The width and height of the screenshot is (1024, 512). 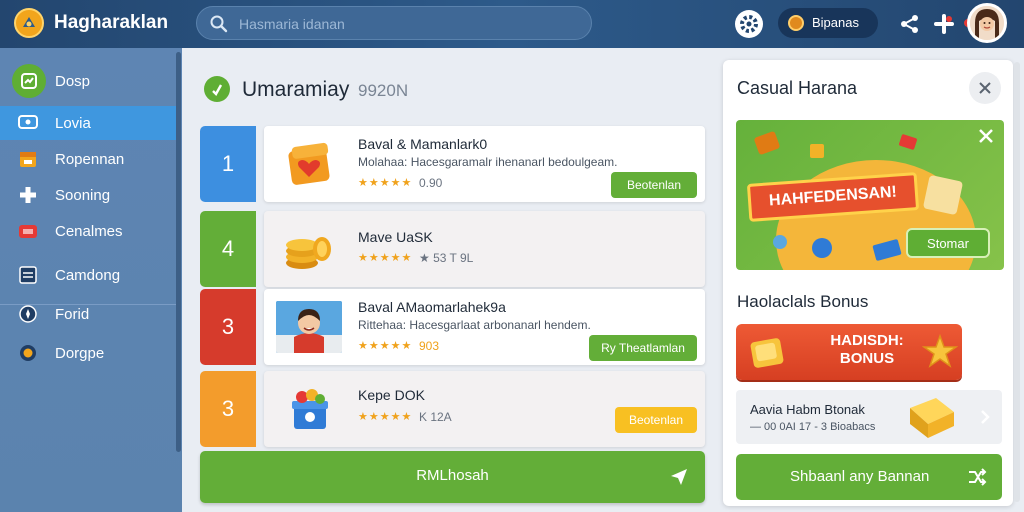 I want to click on gear-icon, so click(x=749, y=24).